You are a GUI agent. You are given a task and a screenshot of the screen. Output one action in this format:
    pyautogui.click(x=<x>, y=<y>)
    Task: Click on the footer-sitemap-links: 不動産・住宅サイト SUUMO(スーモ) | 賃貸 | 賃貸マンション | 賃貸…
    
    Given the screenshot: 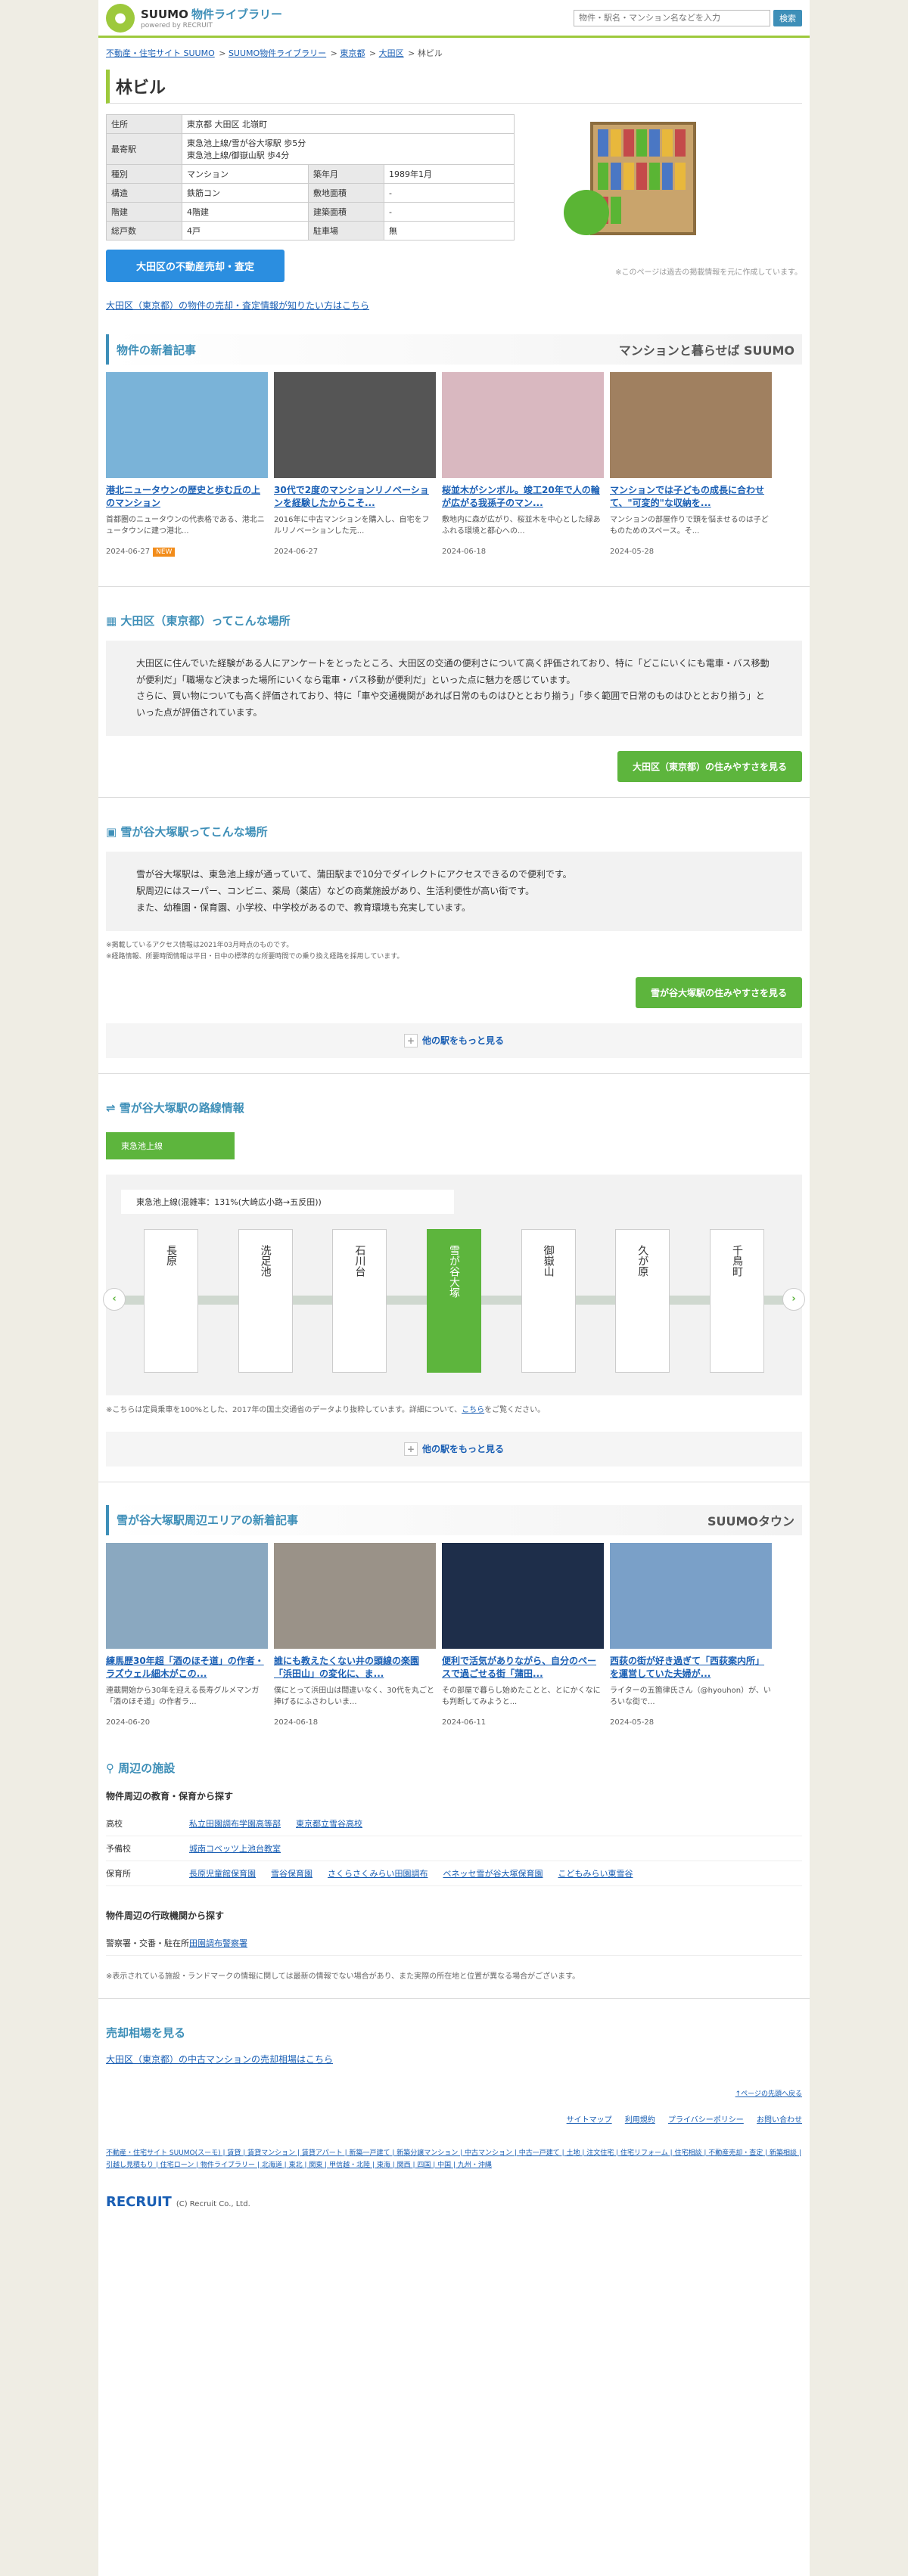 What is the action you would take?
    pyautogui.click(x=454, y=2159)
    